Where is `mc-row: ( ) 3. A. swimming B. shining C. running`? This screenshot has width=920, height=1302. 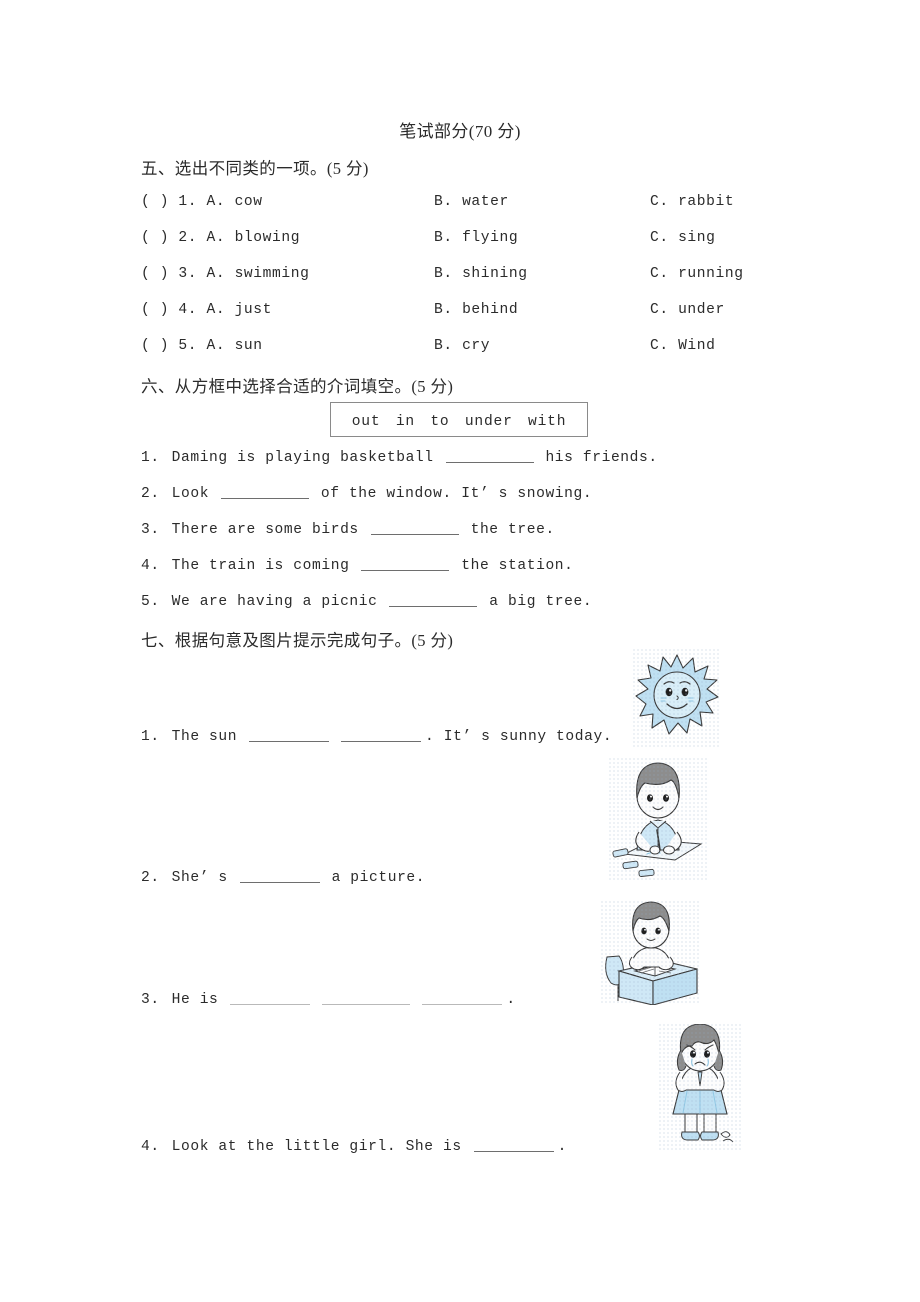 mc-row: ( ) 3. A. swimming B. shining C. running is located at coordinates (491, 277).